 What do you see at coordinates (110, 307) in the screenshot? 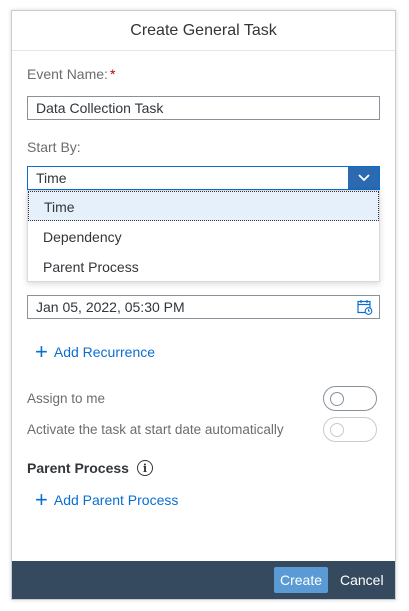
I see `start-date-value: Jan 05, 2022, 05:30 PM` at bounding box center [110, 307].